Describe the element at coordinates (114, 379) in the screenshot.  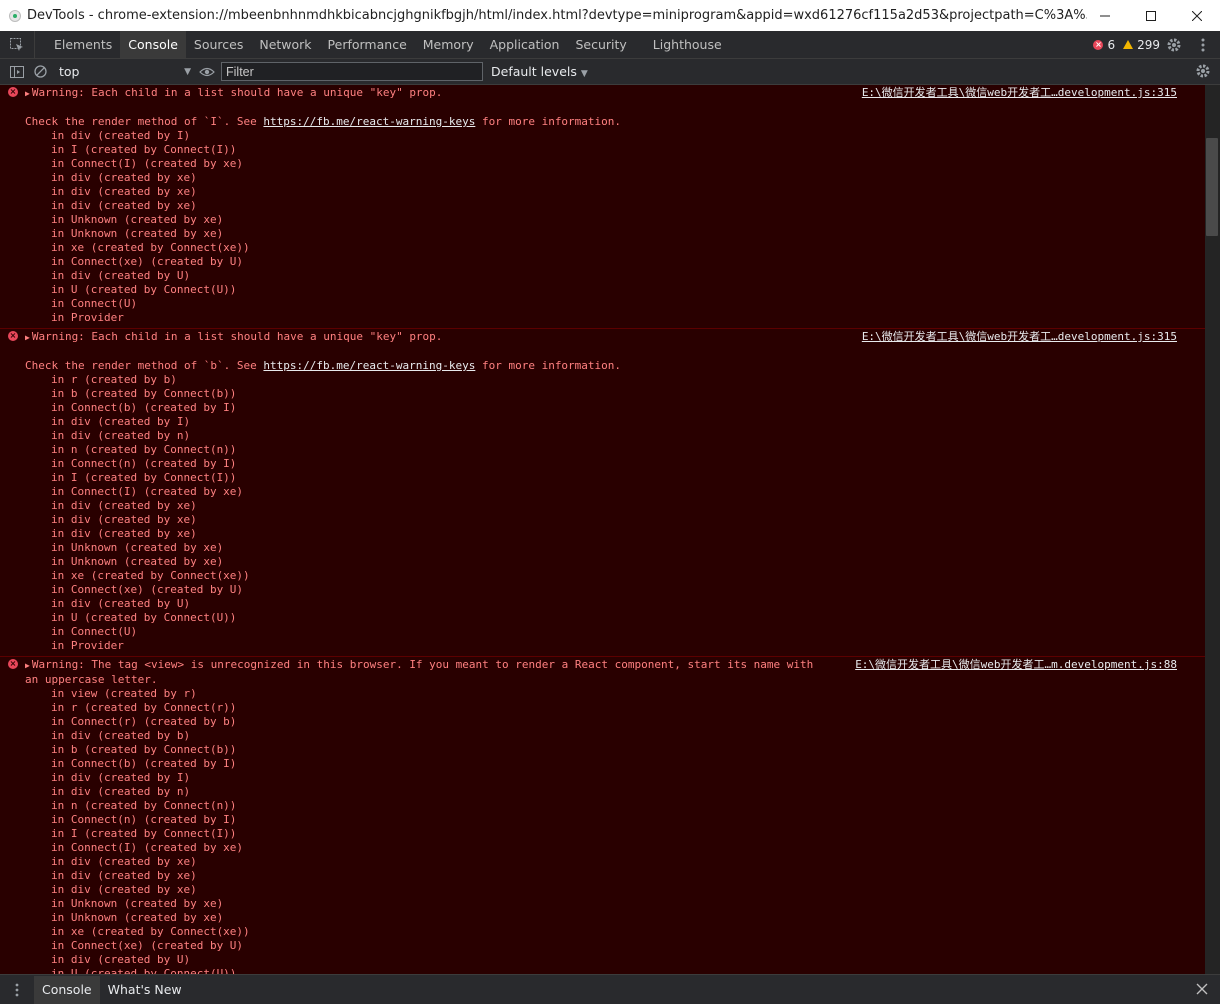
I see `stack-line: in r (created by b)` at that location.